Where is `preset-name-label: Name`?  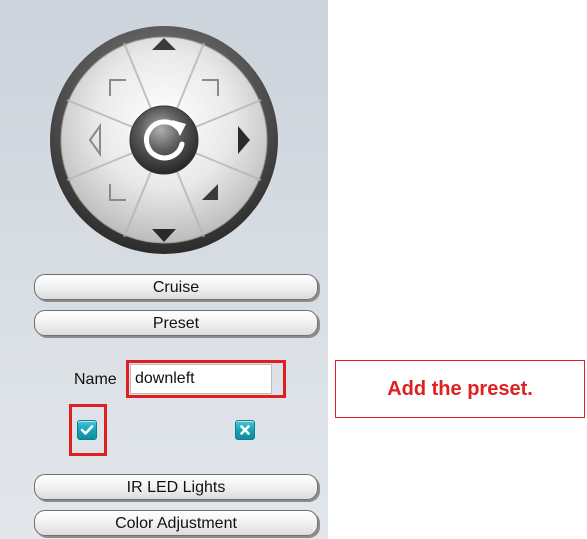
preset-name-label: Name is located at coordinates (95, 379).